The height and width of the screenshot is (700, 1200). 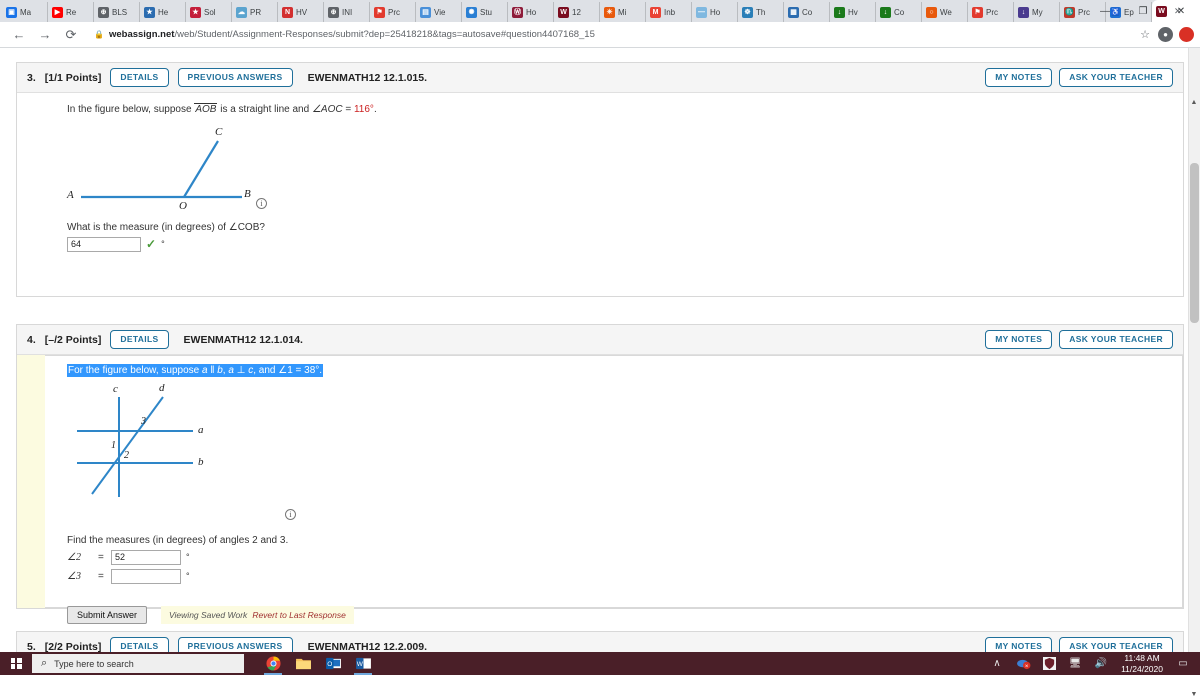 What do you see at coordinates (201, 429) in the screenshot?
I see `q4-label-a: a` at bounding box center [201, 429].